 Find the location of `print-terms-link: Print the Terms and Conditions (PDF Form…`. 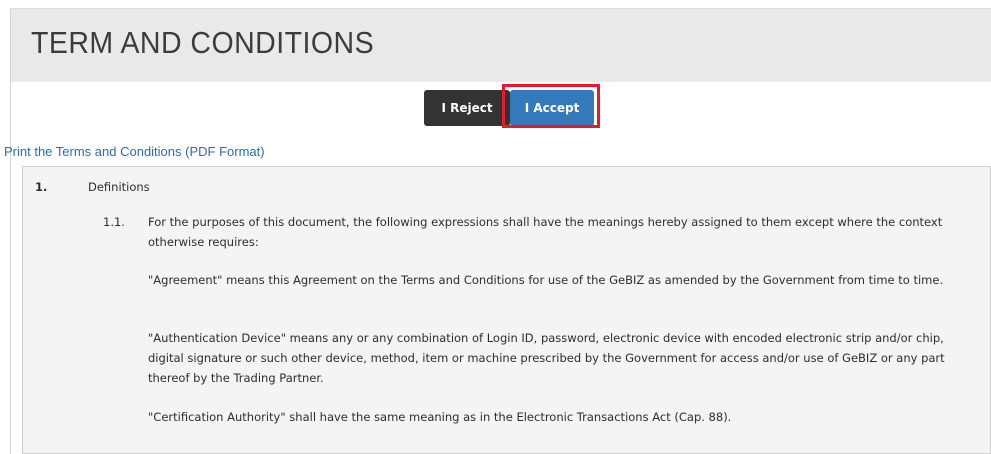

print-terms-link: Print the Terms and Conditions (PDF Form… is located at coordinates (134, 151).